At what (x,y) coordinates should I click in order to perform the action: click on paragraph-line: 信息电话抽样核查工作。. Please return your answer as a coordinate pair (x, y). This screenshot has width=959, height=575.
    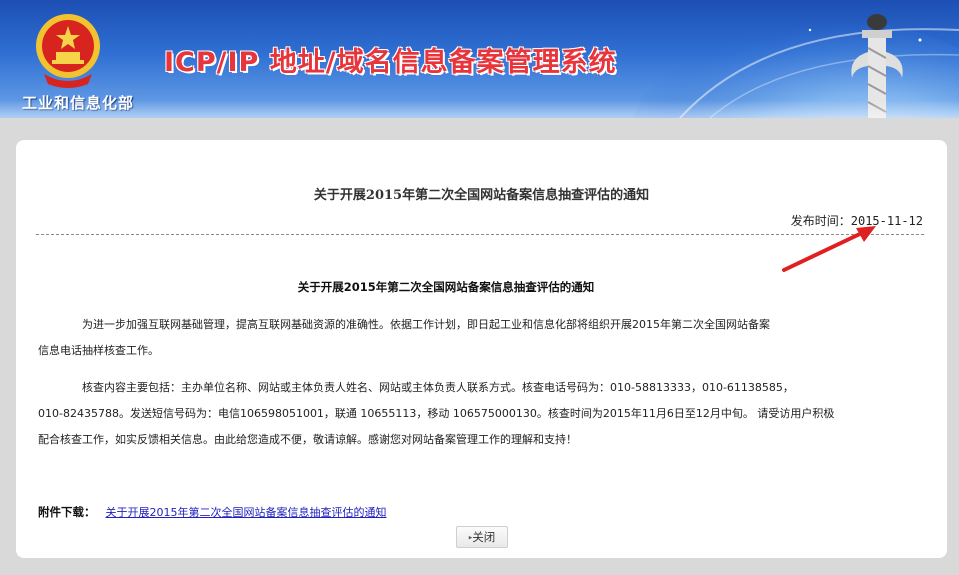
    Looking at the image, I should click on (98, 350).